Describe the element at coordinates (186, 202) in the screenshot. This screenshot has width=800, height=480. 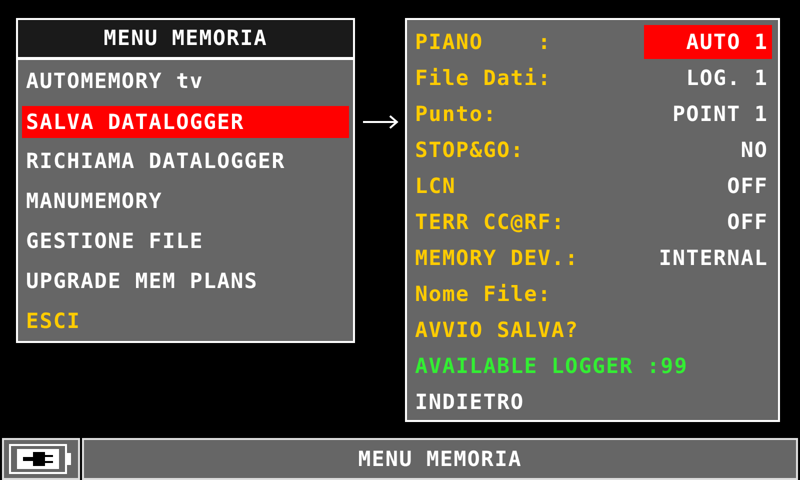
I see `menu-item: MANUMEMORY` at that location.